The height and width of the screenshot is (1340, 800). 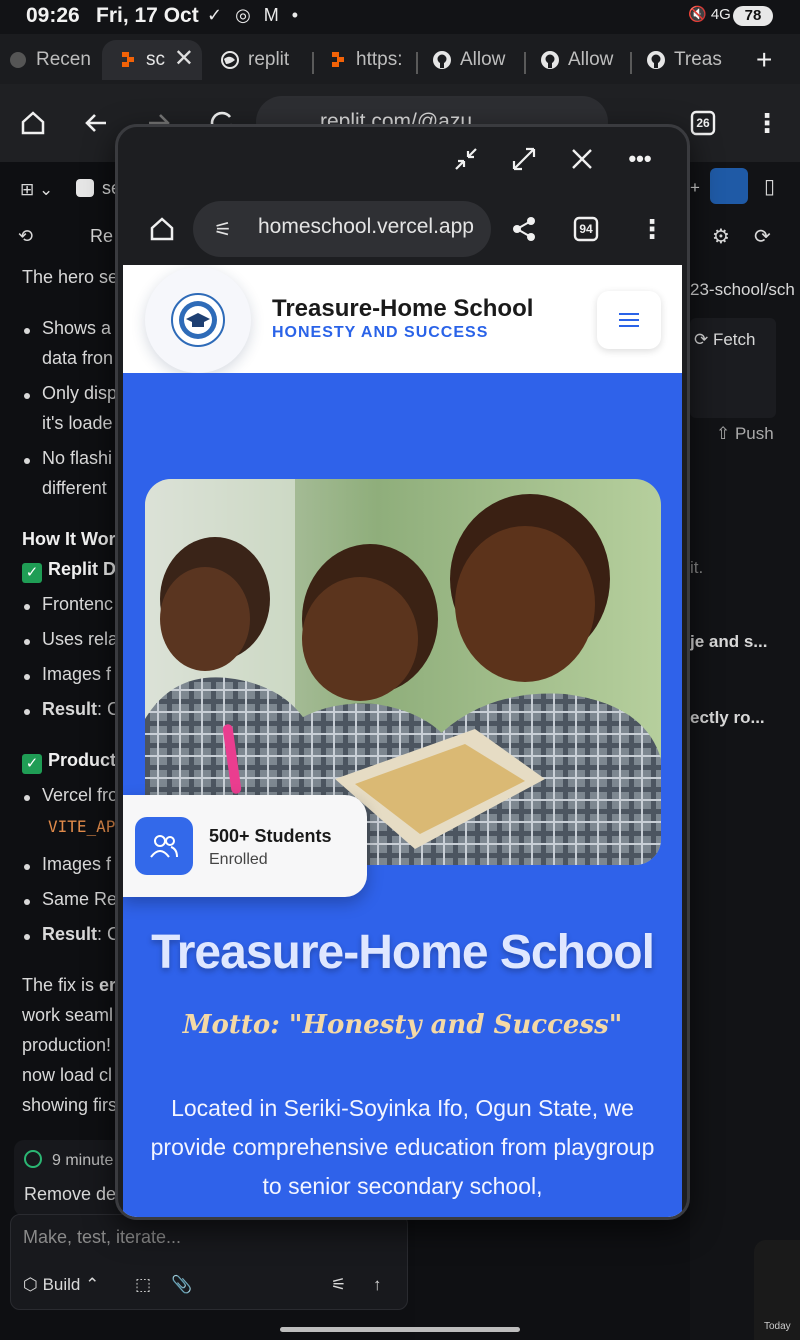 What do you see at coordinates (524, 159) in the screenshot?
I see `maximize-icon` at bounding box center [524, 159].